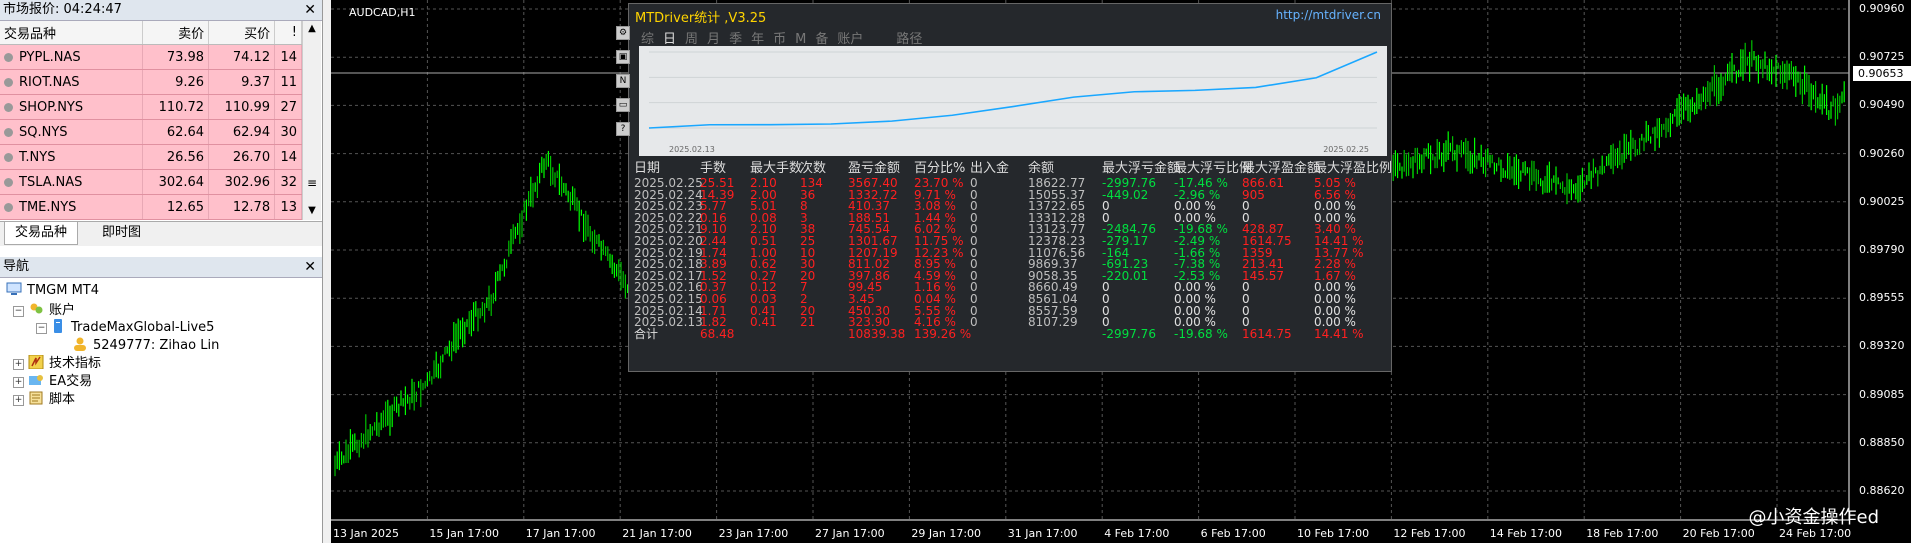 The image size is (1911, 543). What do you see at coordinates (713, 39) in the screenshot?
I see `ea-tab: 月` at bounding box center [713, 39].